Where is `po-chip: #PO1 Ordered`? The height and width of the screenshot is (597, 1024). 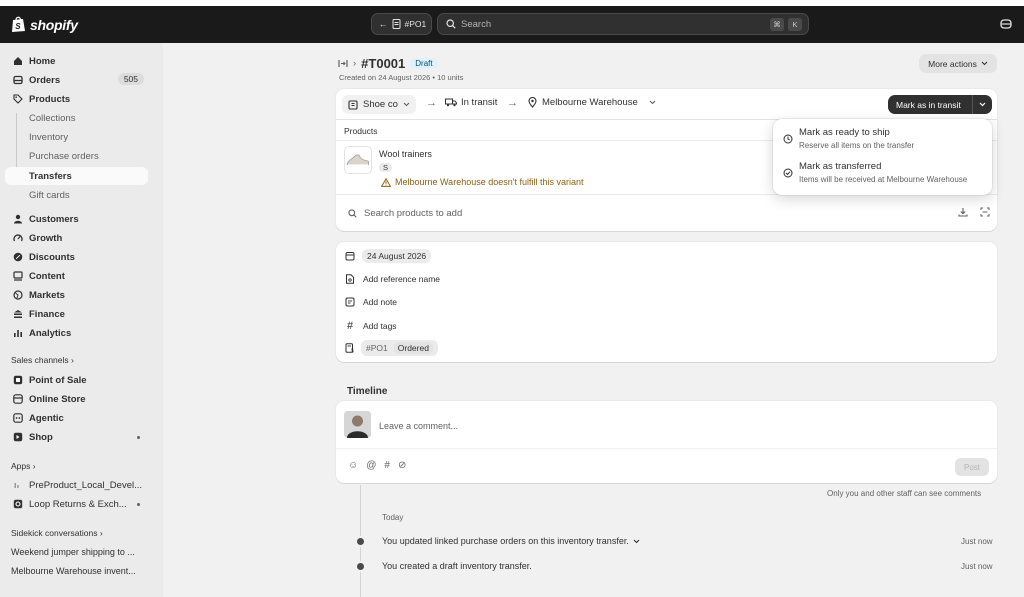
po-chip: #PO1 Ordered is located at coordinates (399, 348).